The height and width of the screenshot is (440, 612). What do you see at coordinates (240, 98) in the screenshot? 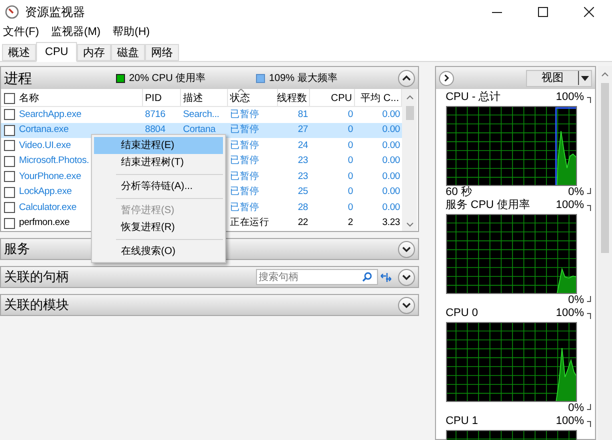
I see `column-header: 状态` at bounding box center [240, 98].